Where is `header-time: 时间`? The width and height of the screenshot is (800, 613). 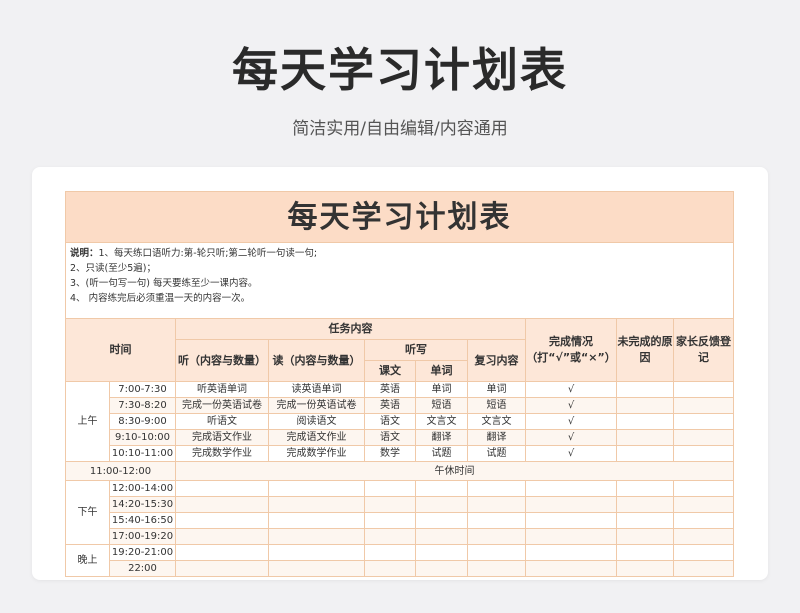
header-time: 时间 is located at coordinates (120, 350).